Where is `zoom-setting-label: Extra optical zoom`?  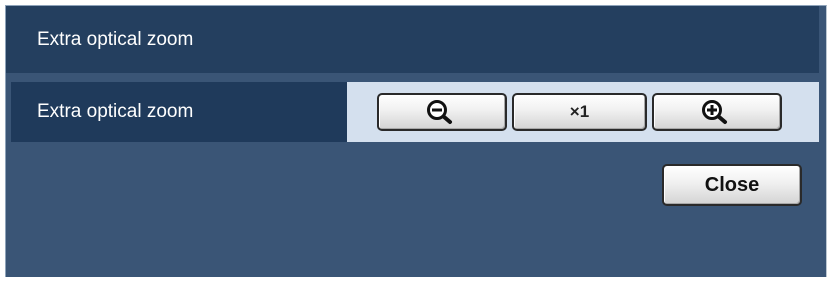 zoom-setting-label: Extra optical zoom is located at coordinates (179, 112).